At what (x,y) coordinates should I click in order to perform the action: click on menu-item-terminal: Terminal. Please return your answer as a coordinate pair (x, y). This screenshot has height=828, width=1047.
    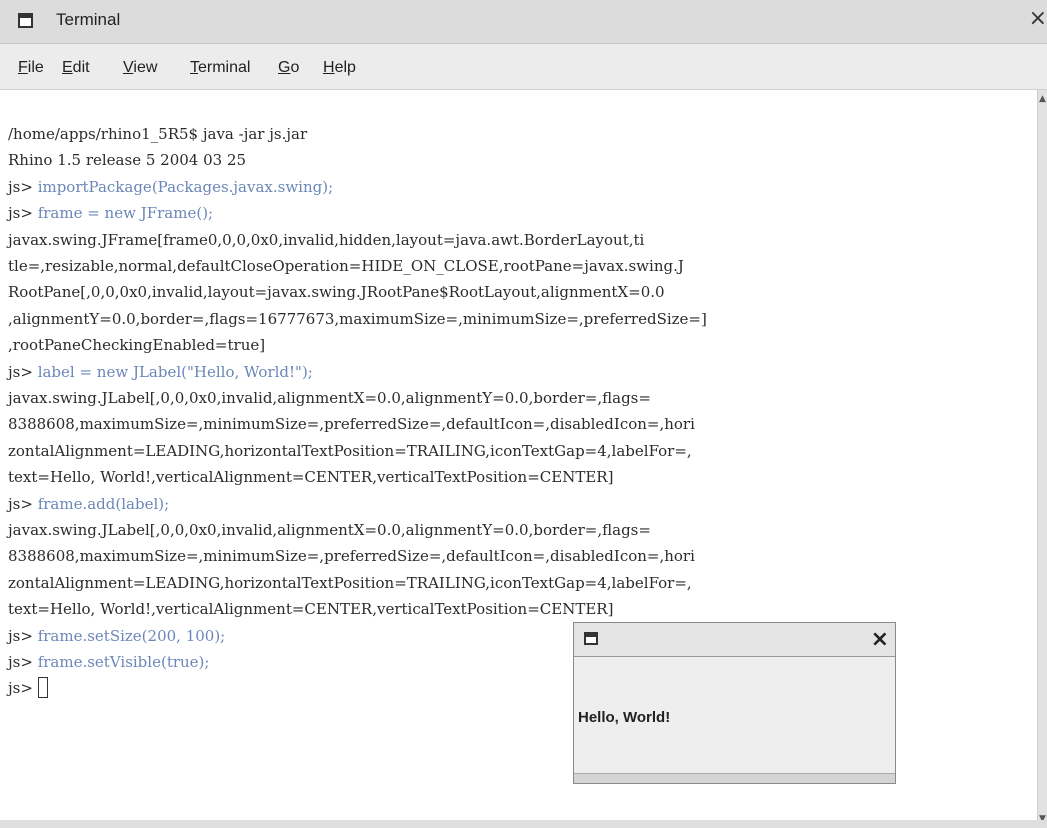
    Looking at the image, I should click on (220, 68).